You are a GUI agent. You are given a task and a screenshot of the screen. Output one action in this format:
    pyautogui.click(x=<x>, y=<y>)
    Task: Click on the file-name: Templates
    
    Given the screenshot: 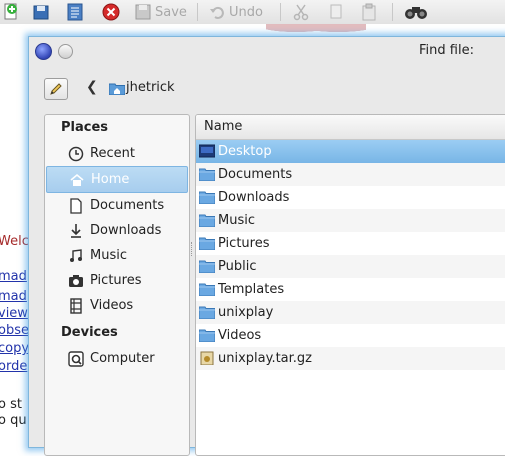 What is the action you would take?
    pyautogui.click(x=251, y=289)
    